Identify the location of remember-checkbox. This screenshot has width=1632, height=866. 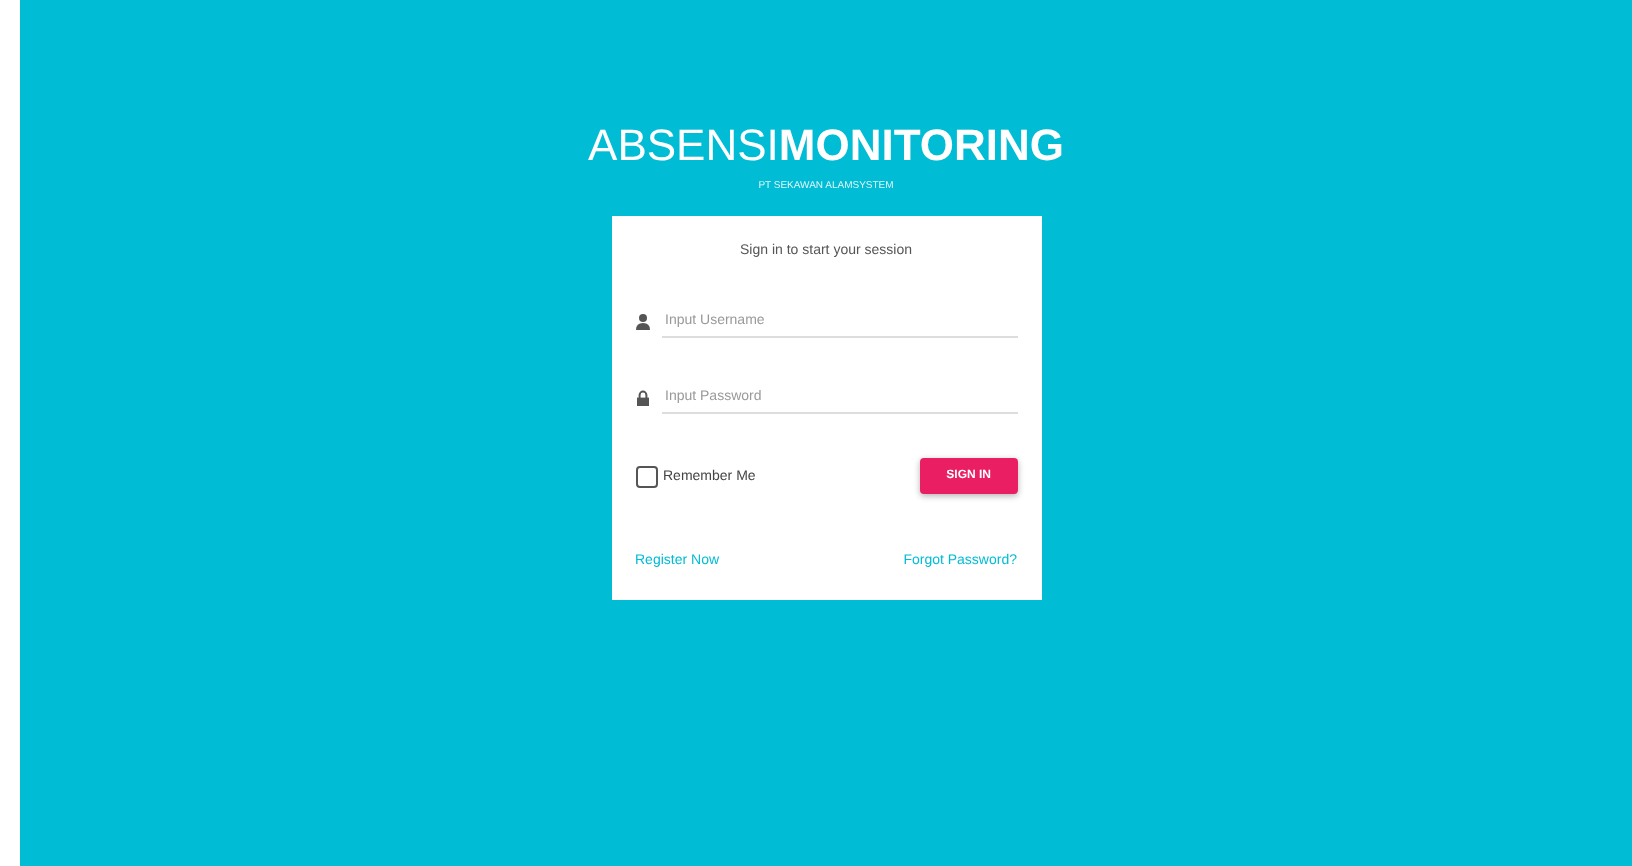
(646, 476).